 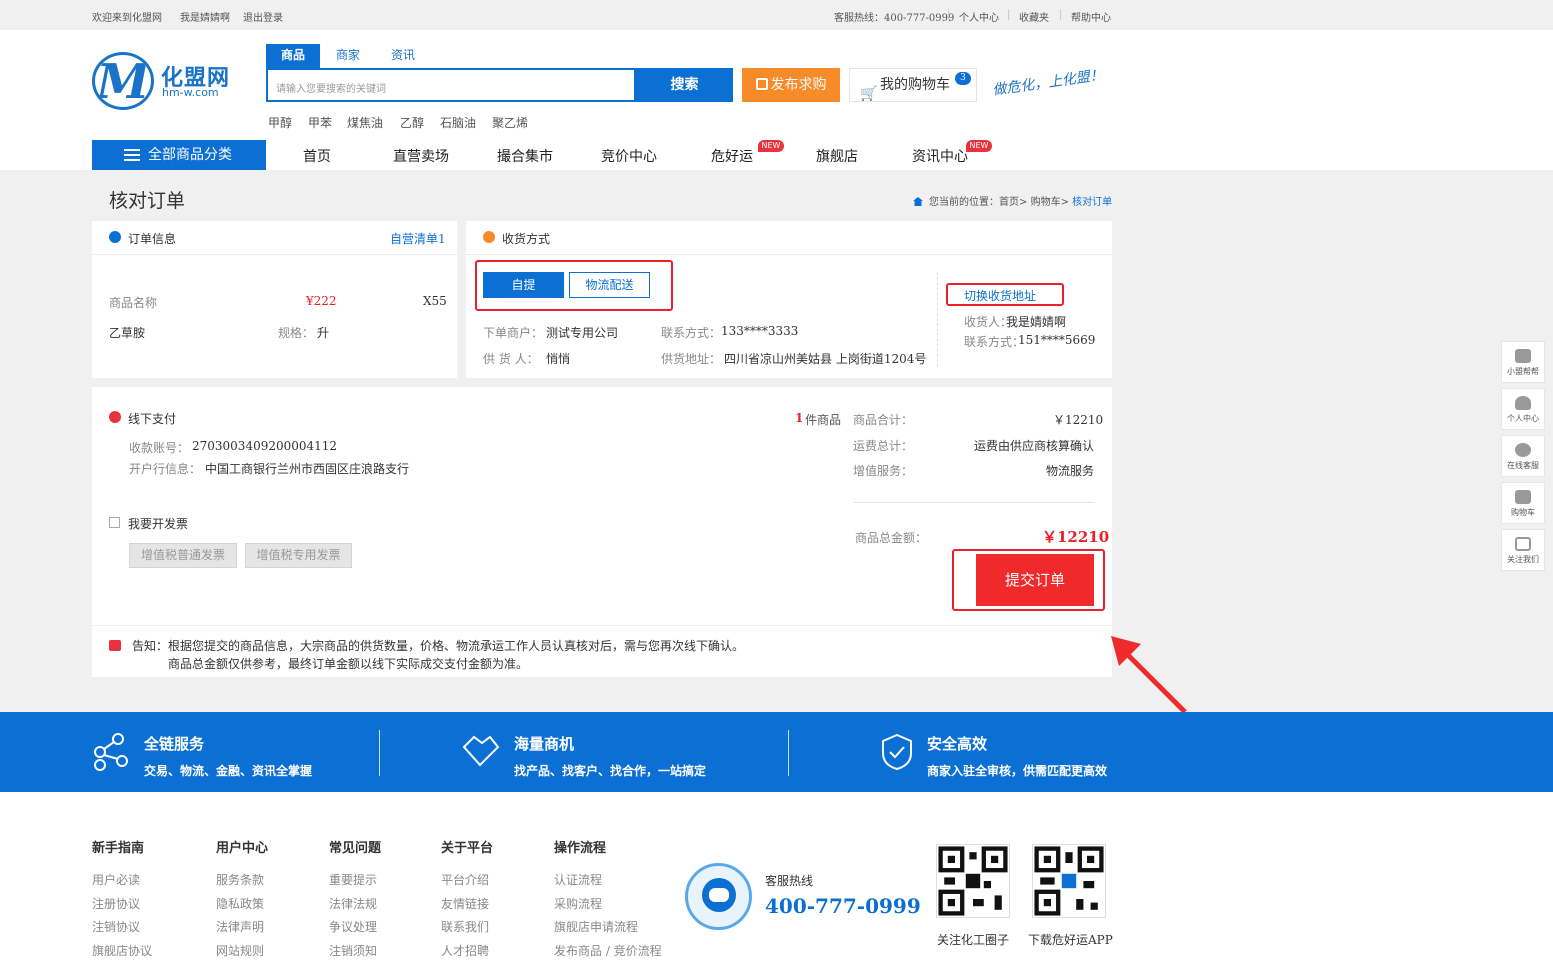 I want to click on supplier-label: 供 货 人：, so click(x=511, y=359).